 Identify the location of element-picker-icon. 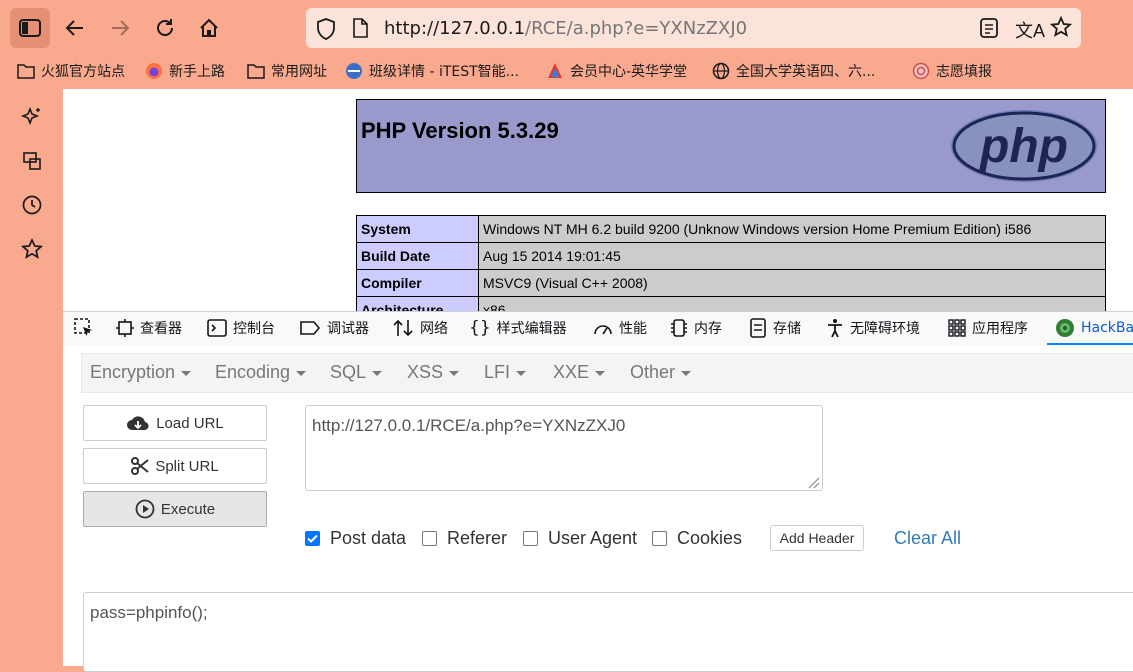
(84, 330).